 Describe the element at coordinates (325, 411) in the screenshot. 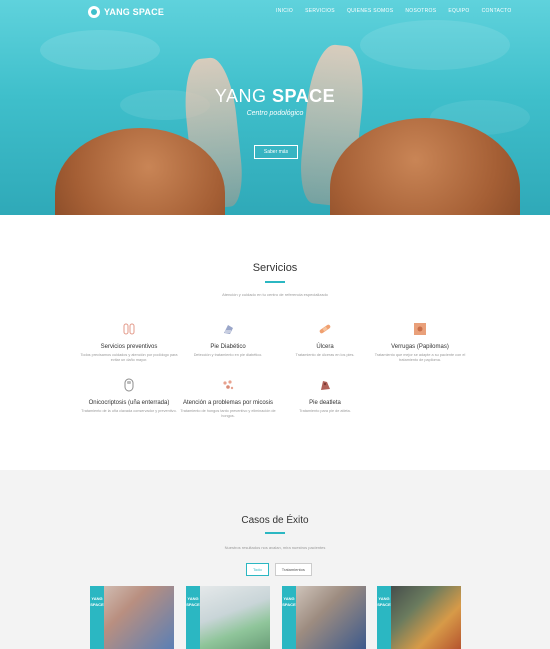

I see `service-text: Tratamiento para pie de atleta.` at that location.